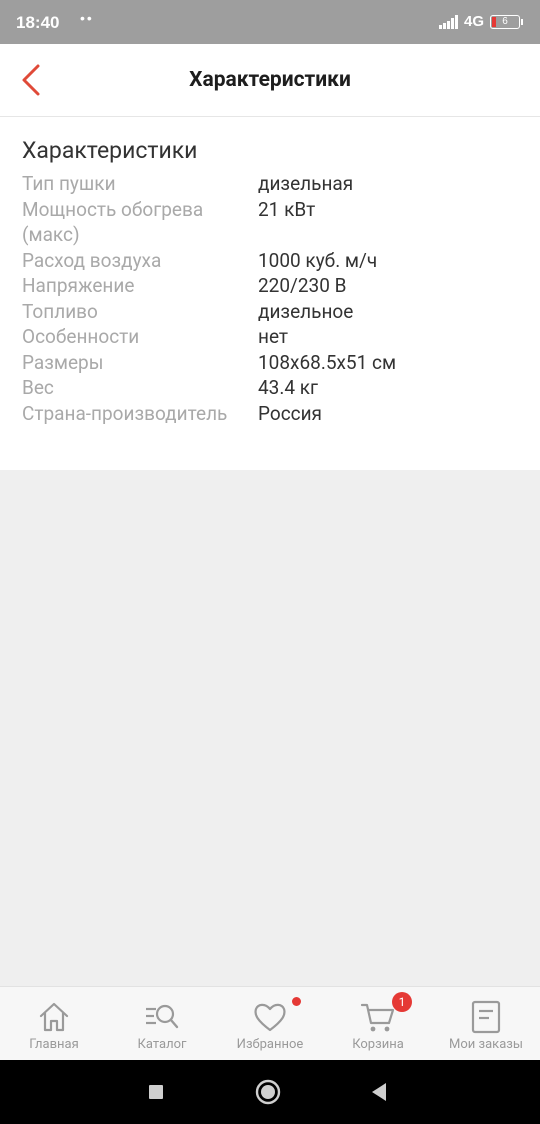  What do you see at coordinates (60, 311) in the screenshot?
I see `spec-label: Топливо` at bounding box center [60, 311].